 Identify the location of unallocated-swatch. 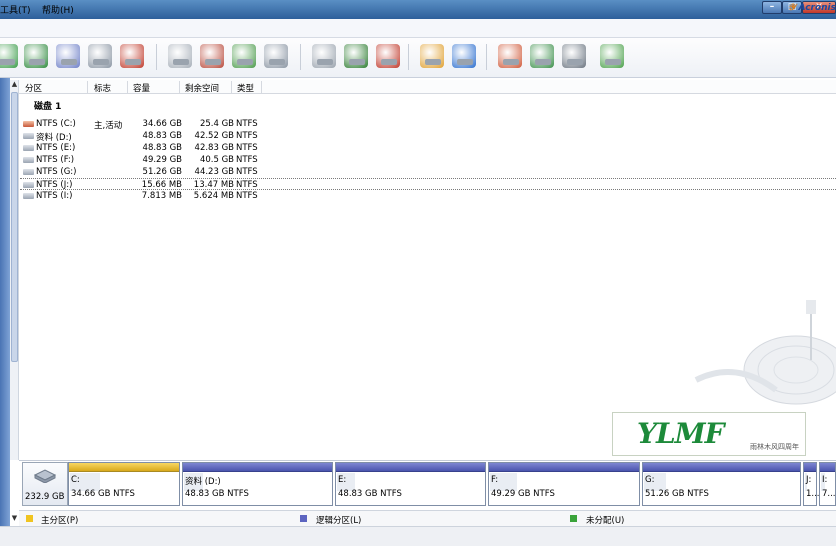
(573, 518).